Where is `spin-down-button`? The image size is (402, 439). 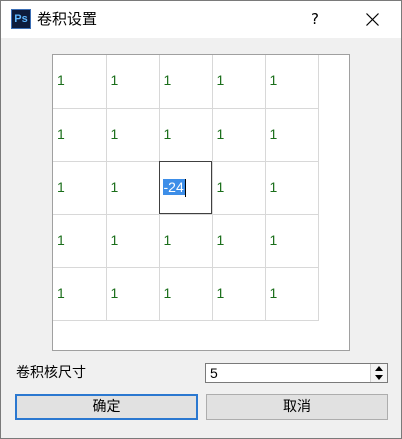
spin-down-button is located at coordinates (379, 377).